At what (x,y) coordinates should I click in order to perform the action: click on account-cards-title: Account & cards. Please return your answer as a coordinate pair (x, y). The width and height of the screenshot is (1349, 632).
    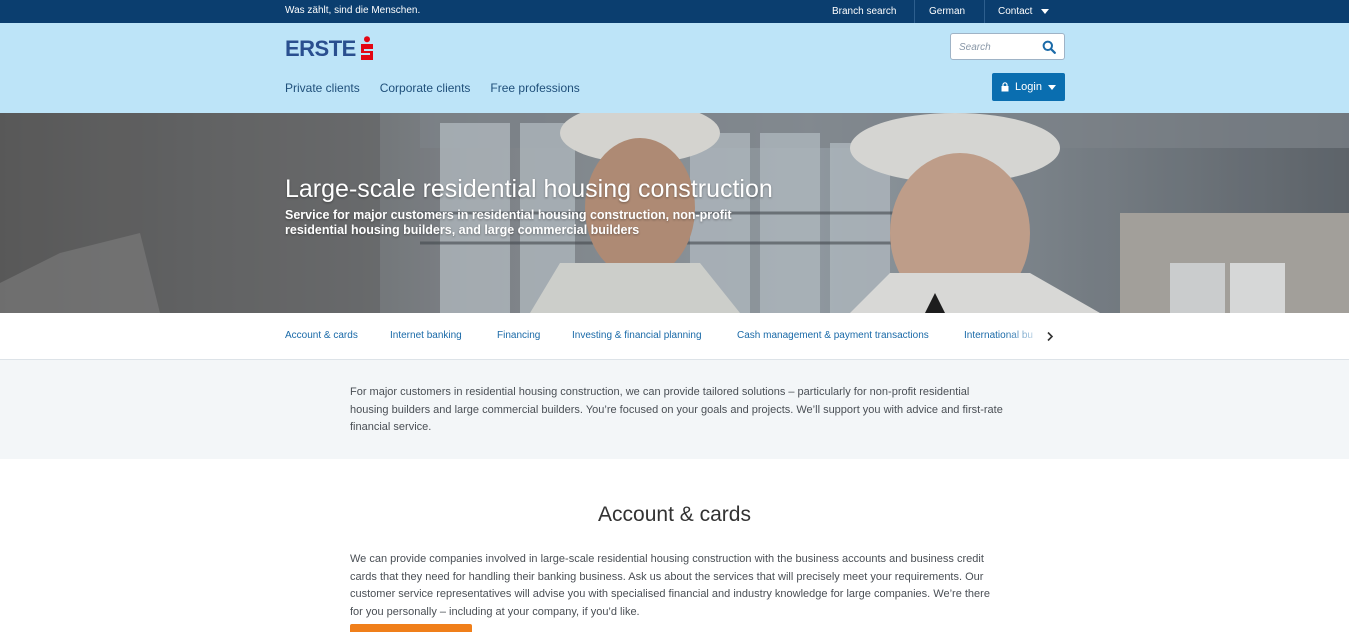
    Looking at the image, I should click on (674, 514).